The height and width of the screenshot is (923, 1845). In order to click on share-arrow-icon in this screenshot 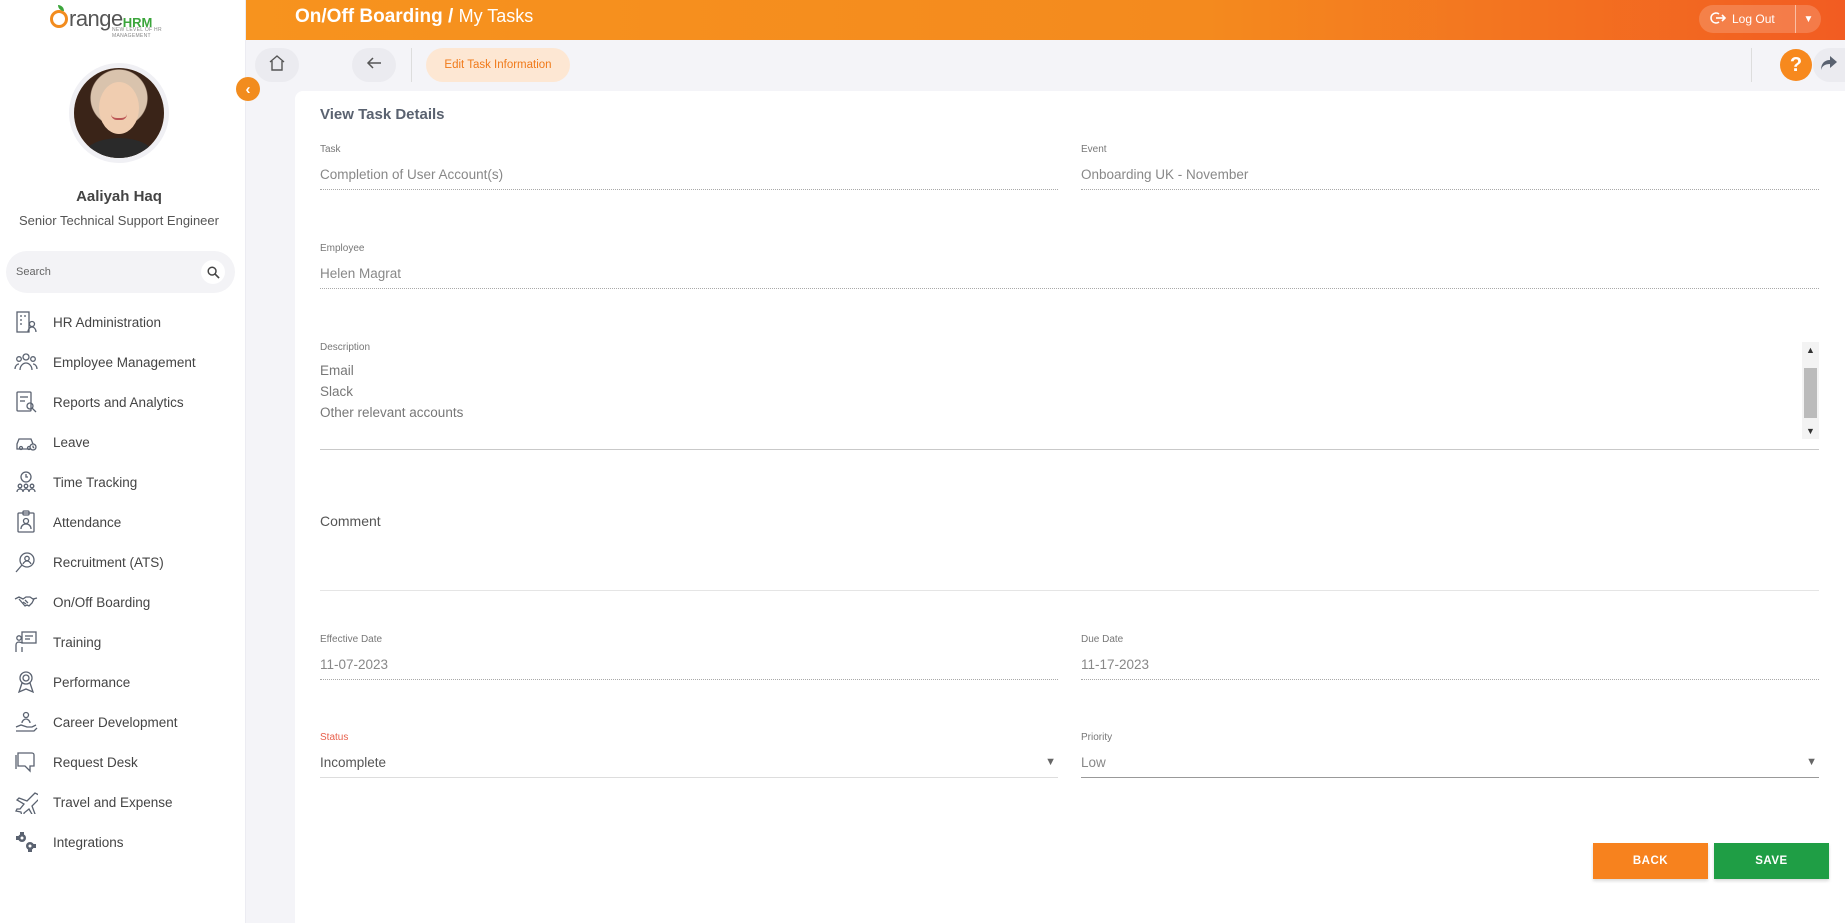, I will do `click(1829, 65)`.